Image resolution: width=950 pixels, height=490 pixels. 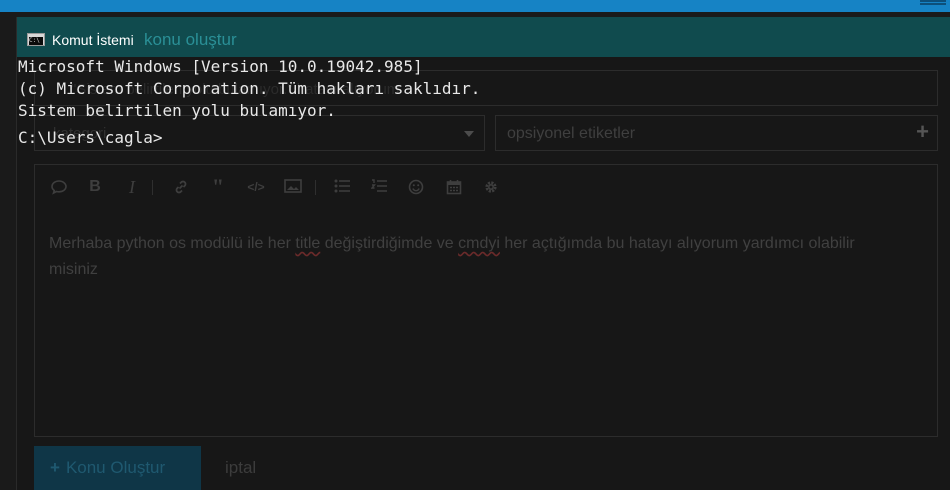 I want to click on numbered-list-icon, so click(x=379, y=187).